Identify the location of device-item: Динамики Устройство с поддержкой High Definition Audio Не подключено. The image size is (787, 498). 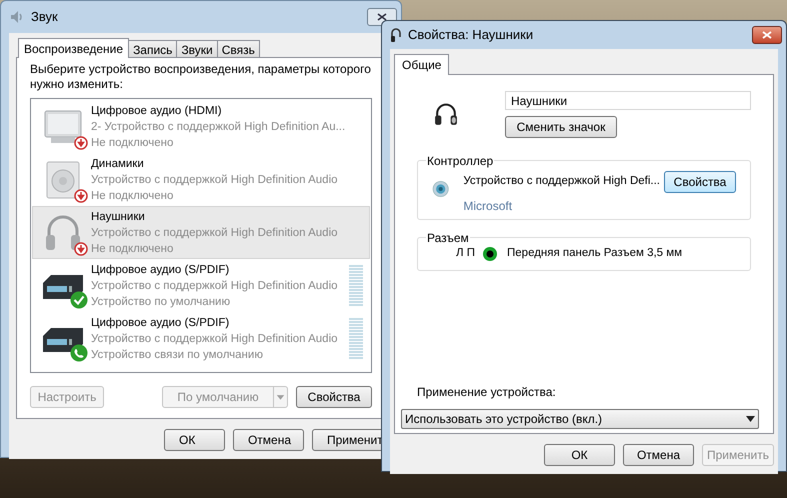
(201, 179).